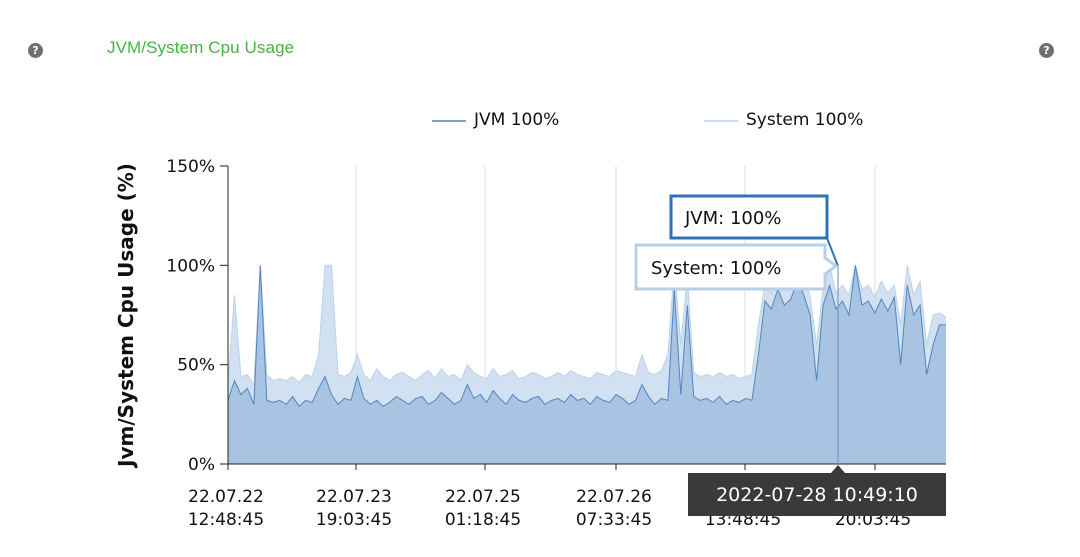 The width and height of the screenshot is (1080, 557). Describe the element at coordinates (647, 120) in the screenshot. I see `legend: JVM 100% System 100%` at that location.